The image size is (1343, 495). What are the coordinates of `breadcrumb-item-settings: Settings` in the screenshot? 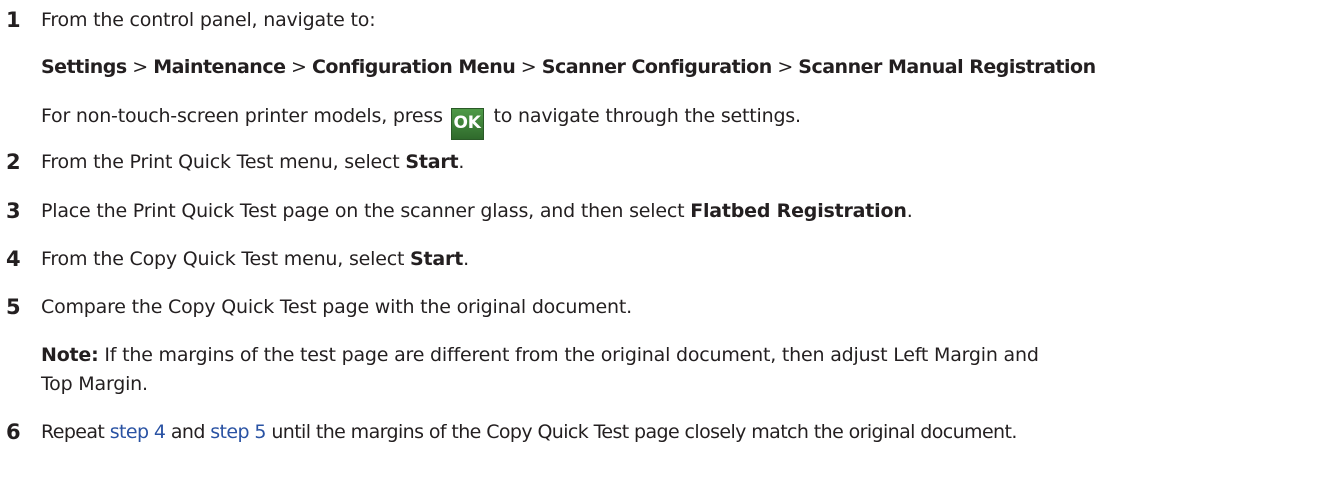 It's located at (84, 67).